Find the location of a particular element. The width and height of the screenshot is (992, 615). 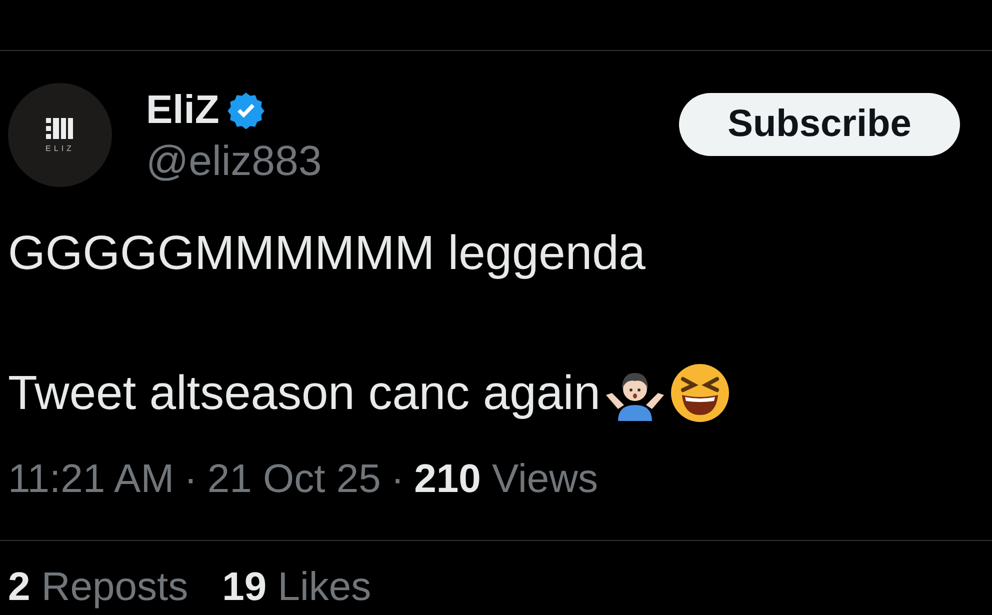

post-date: 21 Oct 25 is located at coordinates (294, 479).